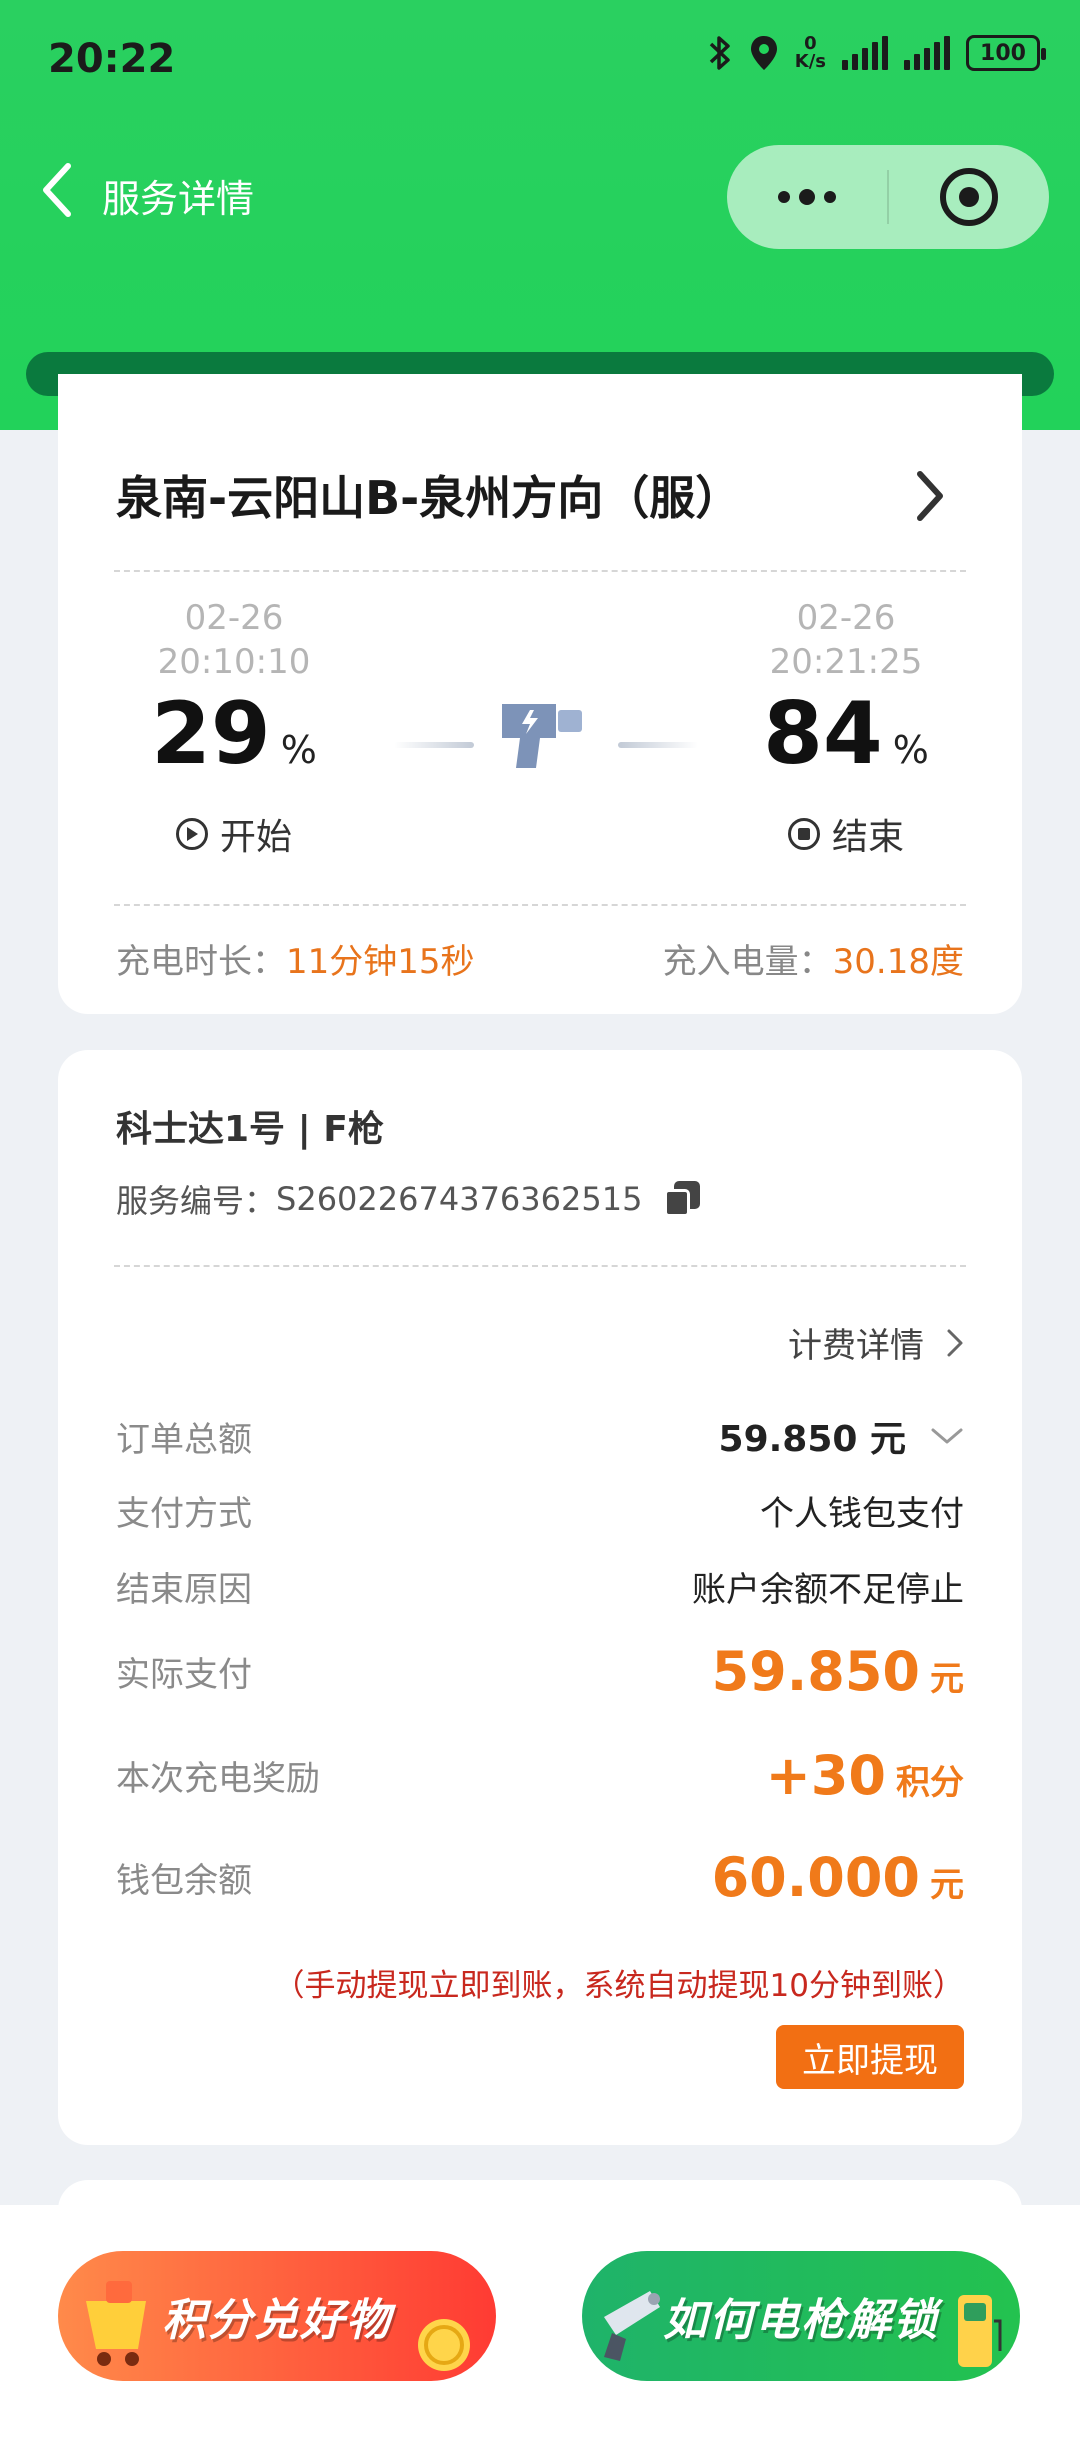  I want to click on charging-gun-icon, so click(632, 2326).